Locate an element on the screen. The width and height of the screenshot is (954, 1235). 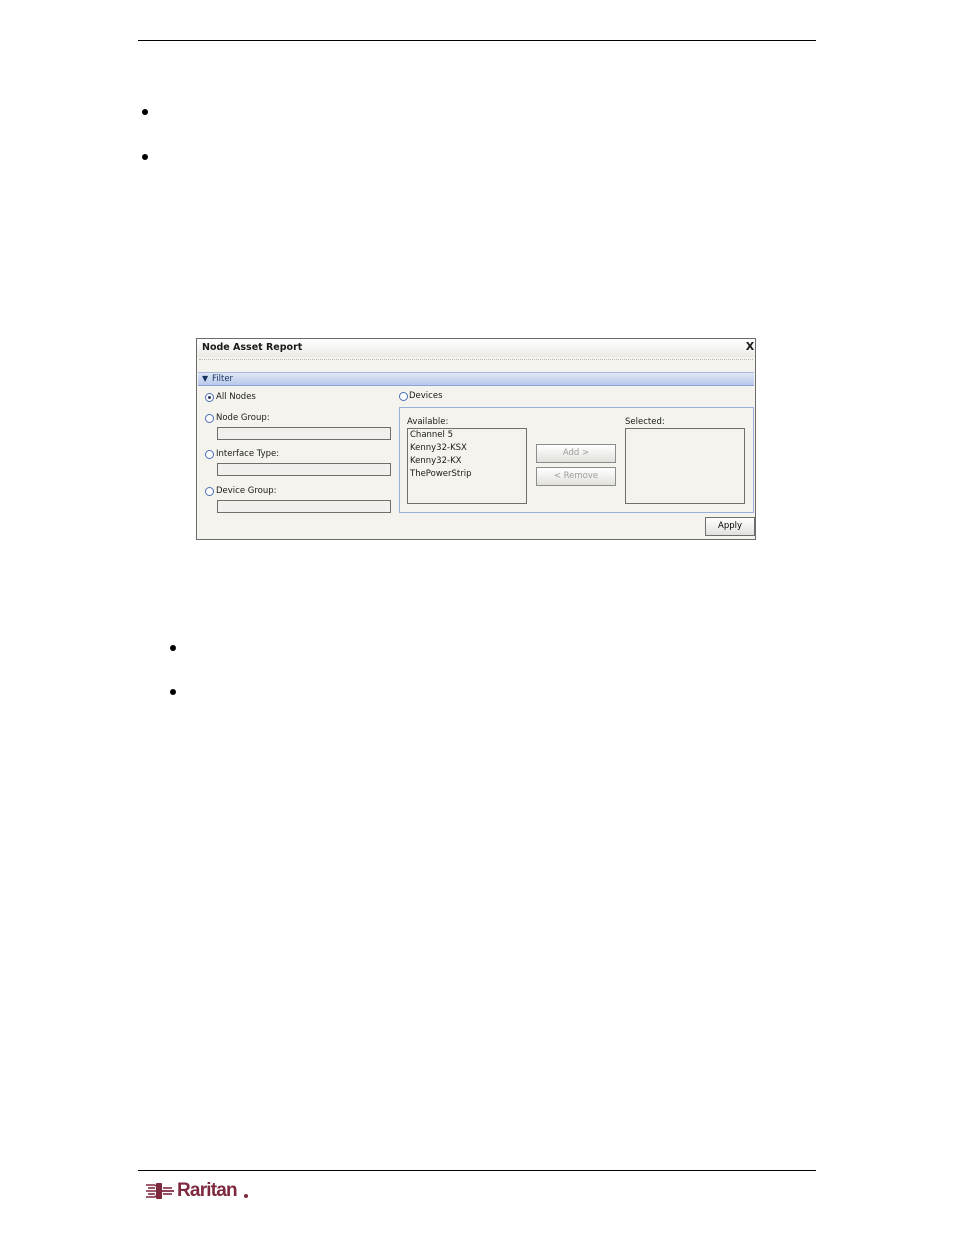
devices-radio is located at coordinates (403, 396).